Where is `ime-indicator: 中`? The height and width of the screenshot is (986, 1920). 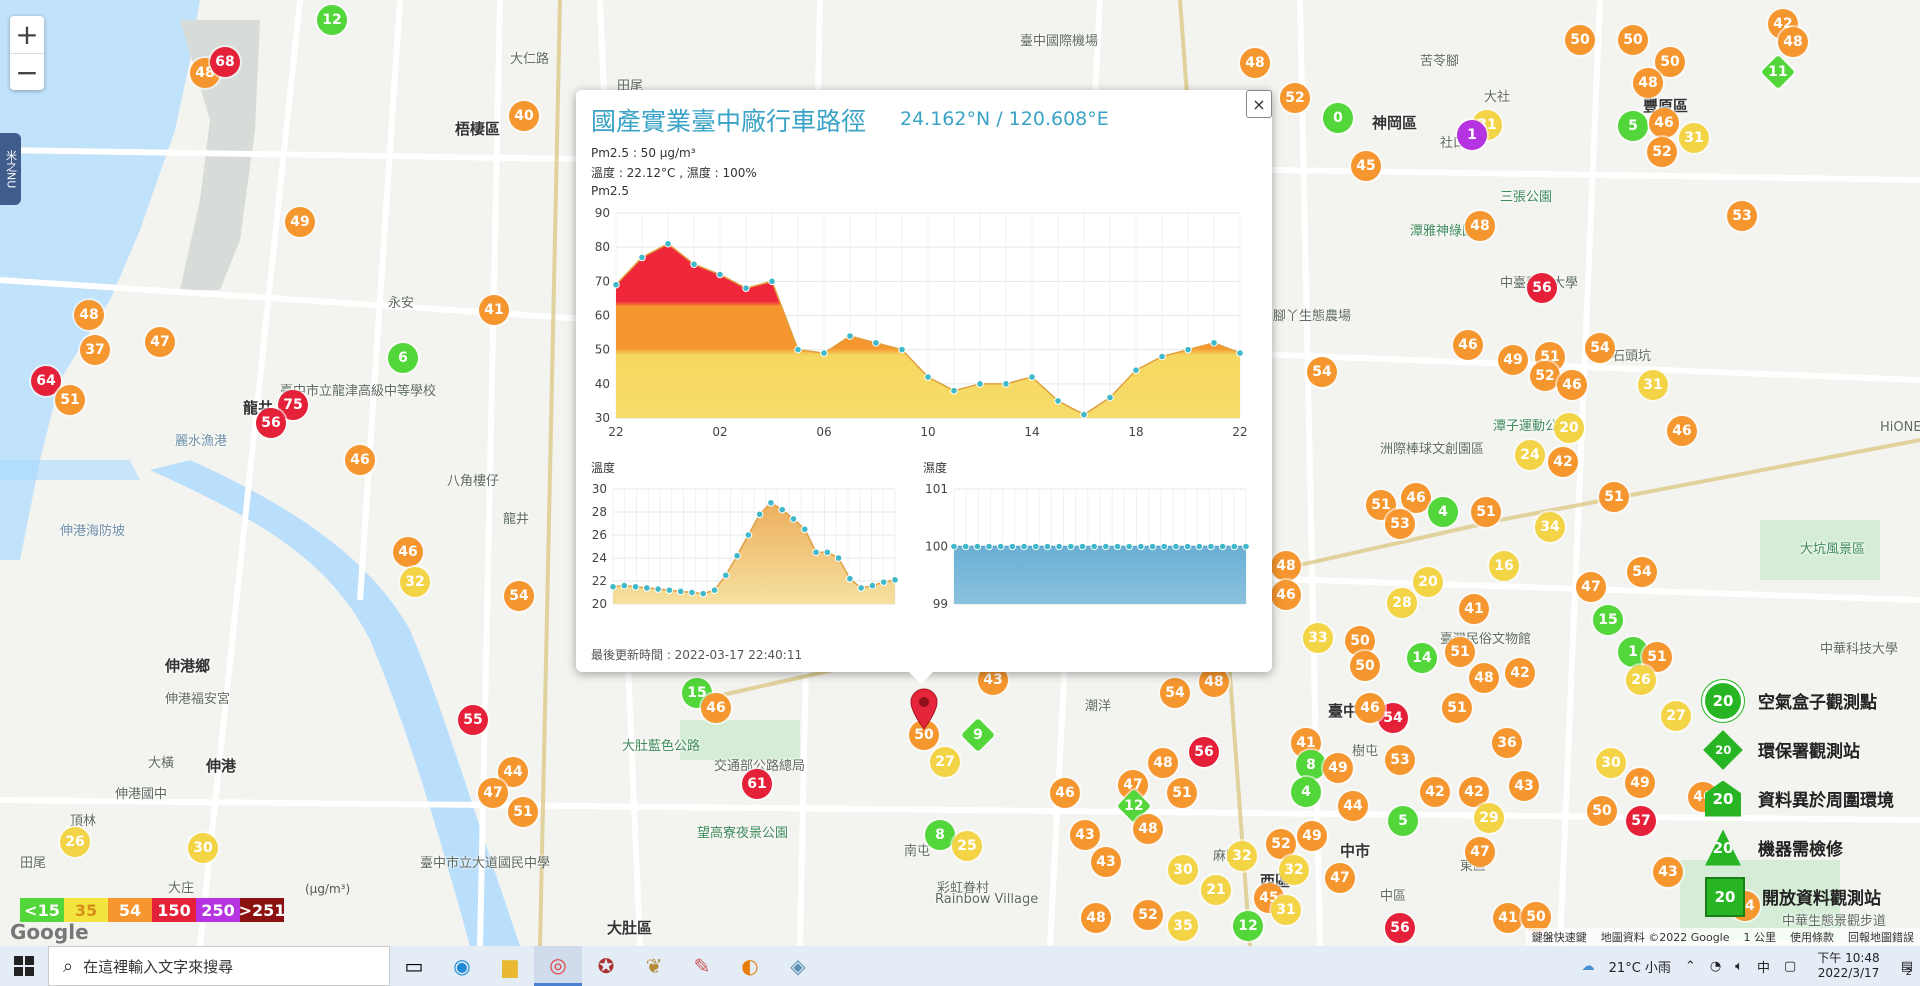
ime-indicator: 中 is located at coordinates (1763, 966).